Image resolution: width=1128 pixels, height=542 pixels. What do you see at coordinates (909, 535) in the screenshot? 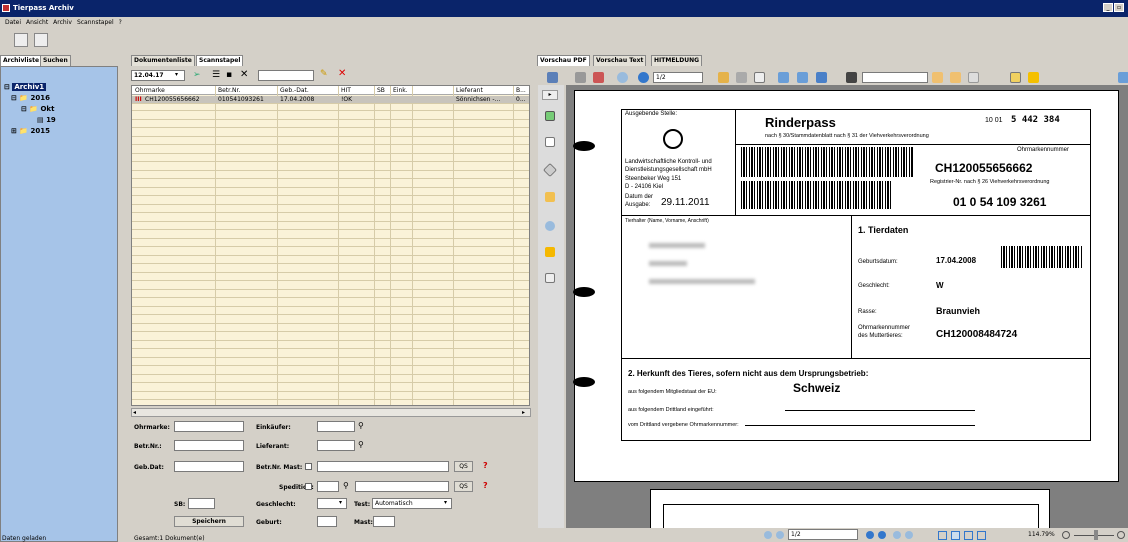
I see `forward-nav-icon` at bounding box center [909, 535].